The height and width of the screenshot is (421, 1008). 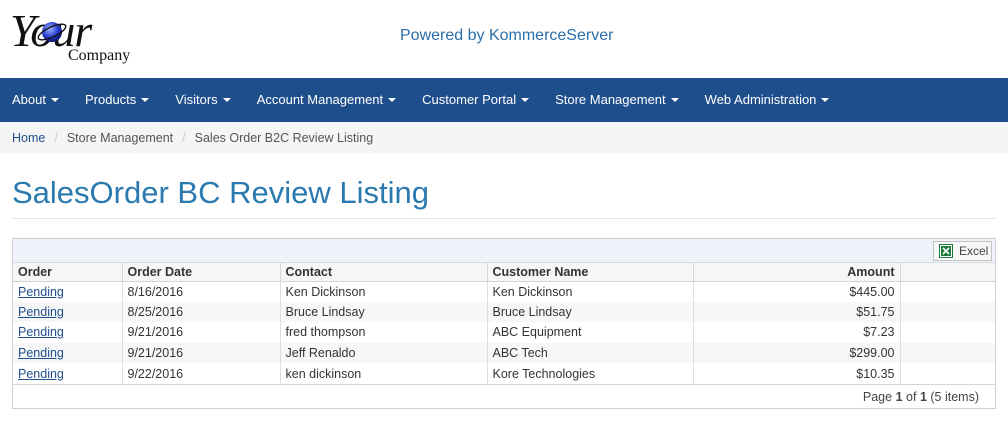 I want to click on title-divider, so click(x=504, y=218).